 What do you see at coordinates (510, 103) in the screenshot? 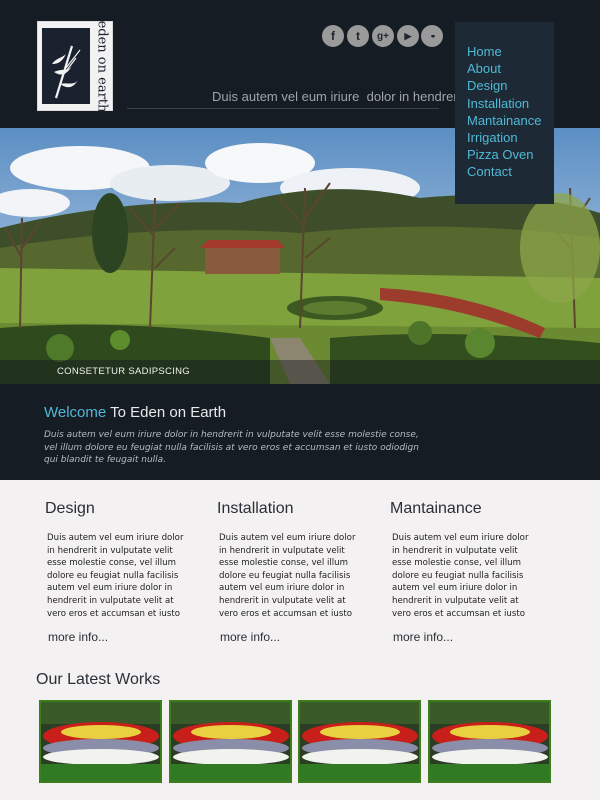
I see `nav-item-installation: Installation` at bounding box center [510, 103].